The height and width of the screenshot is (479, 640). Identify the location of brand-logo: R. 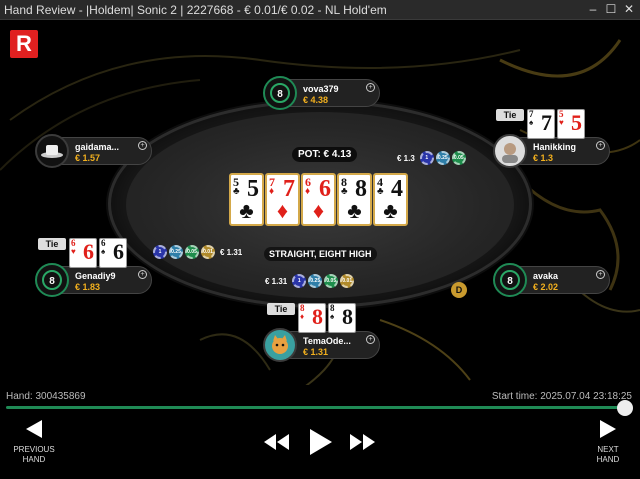
(24, 44).